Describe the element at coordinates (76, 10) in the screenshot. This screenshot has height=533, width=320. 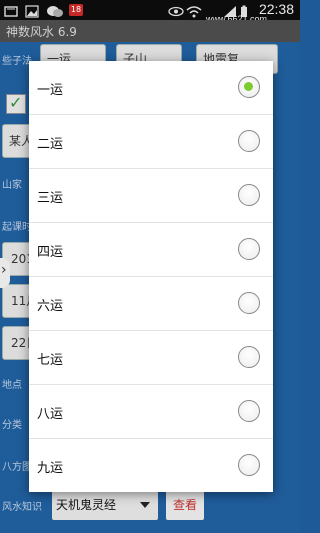
I see `battery-badge: 18` at that location.